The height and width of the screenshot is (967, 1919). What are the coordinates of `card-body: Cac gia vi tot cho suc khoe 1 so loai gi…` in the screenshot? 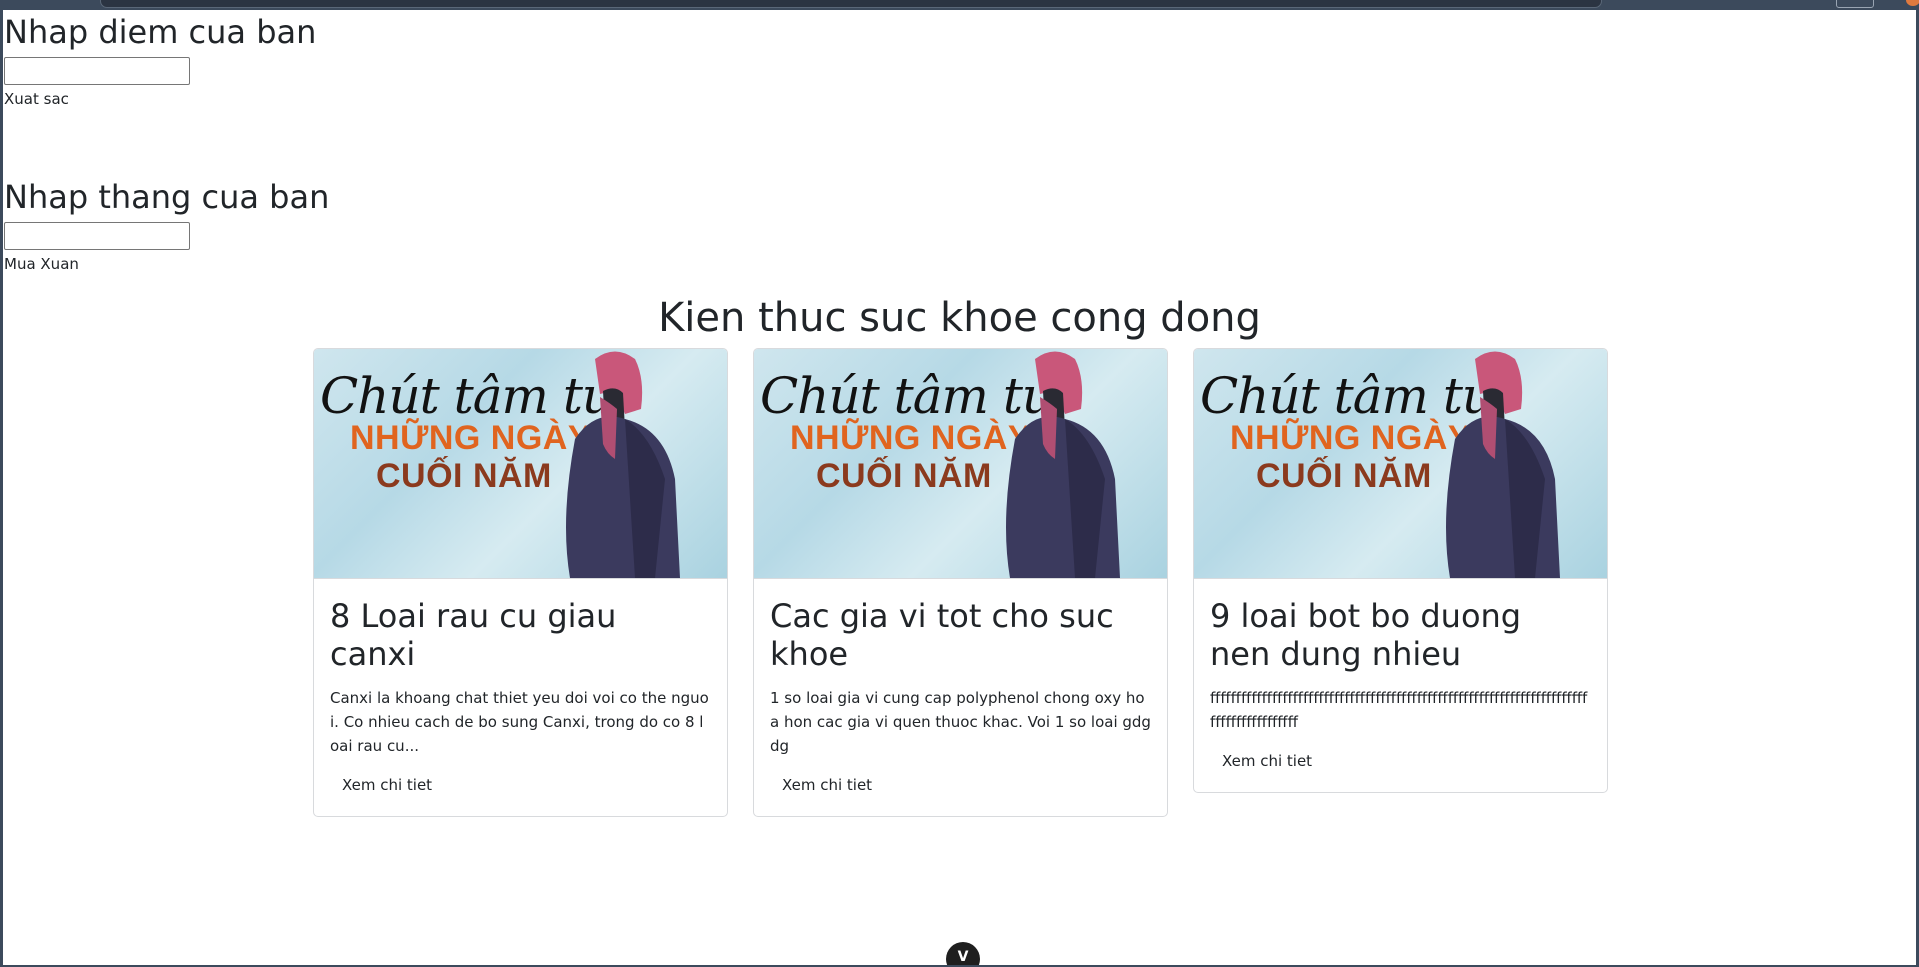 It's located at (960, 697).